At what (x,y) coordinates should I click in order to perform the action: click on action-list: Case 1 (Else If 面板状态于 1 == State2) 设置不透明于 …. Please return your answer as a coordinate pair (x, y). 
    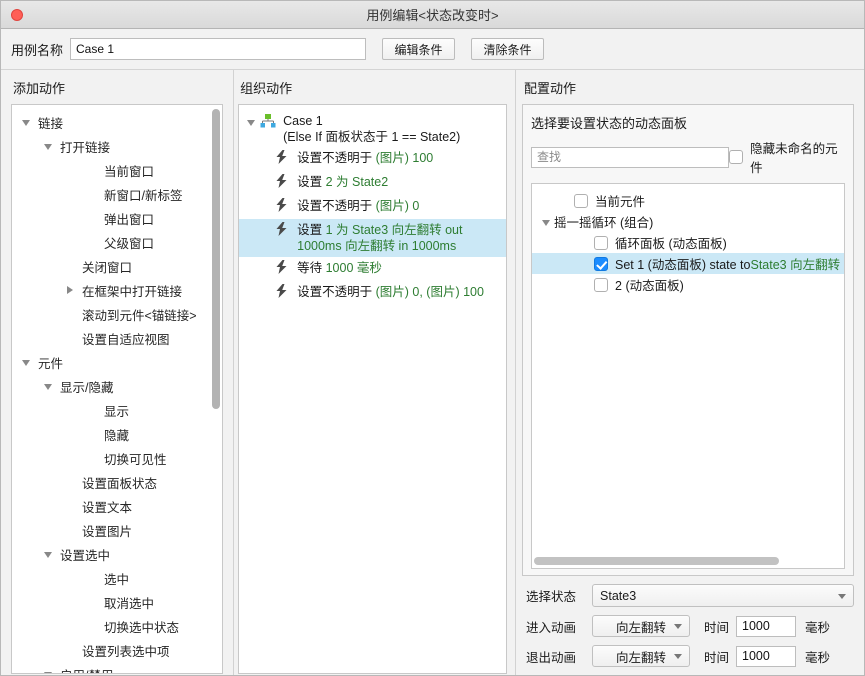
    Looking at the image, I should click on (373, 205).